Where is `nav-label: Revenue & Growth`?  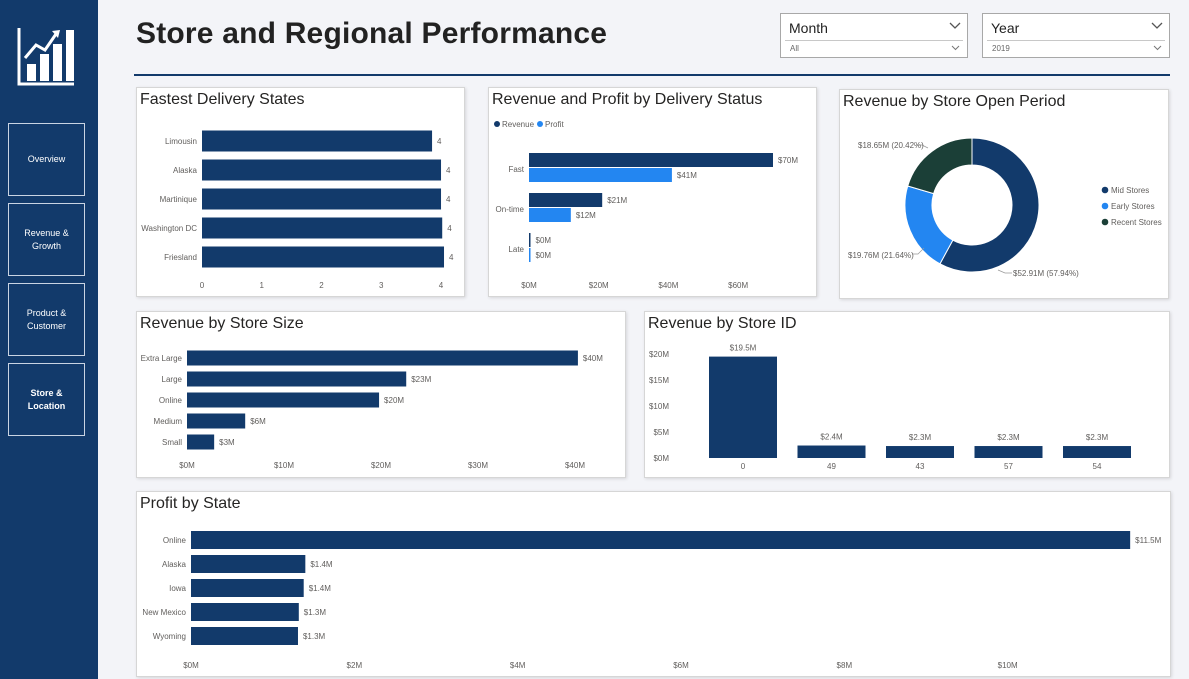
nav-label: Revenue & Growth is located at coordinates (46, 239).